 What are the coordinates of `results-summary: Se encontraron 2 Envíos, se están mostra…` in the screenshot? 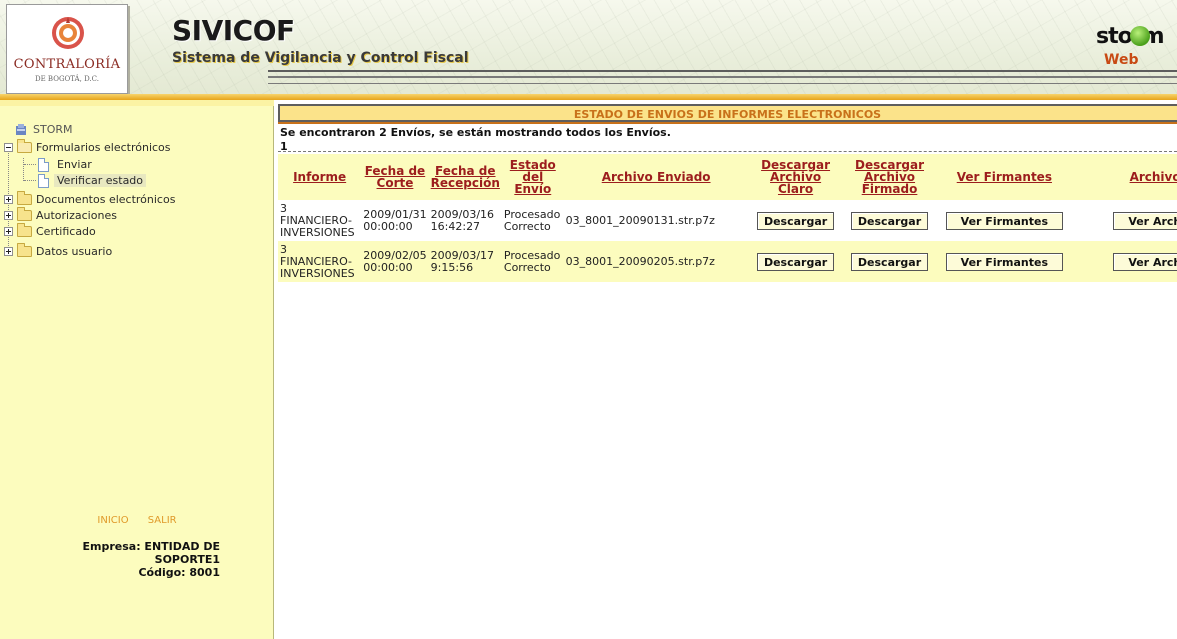 It's located at (475, 132).